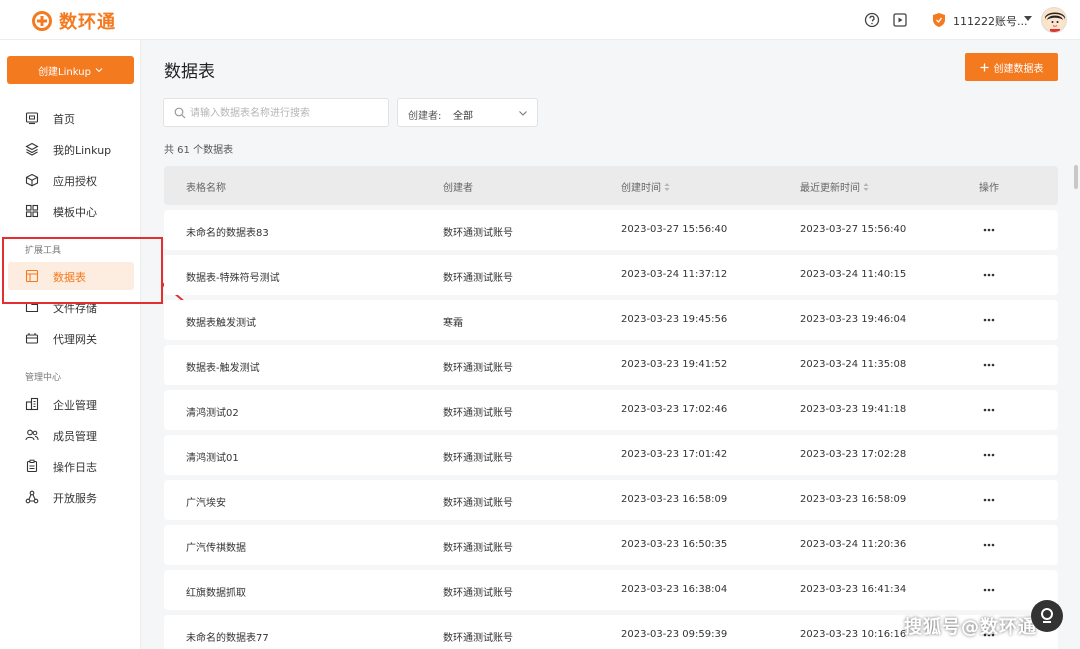  What do you see at coordinates (984, 67) in the screenshot?
I see `plus-icon` at bounding box center [984, 67].